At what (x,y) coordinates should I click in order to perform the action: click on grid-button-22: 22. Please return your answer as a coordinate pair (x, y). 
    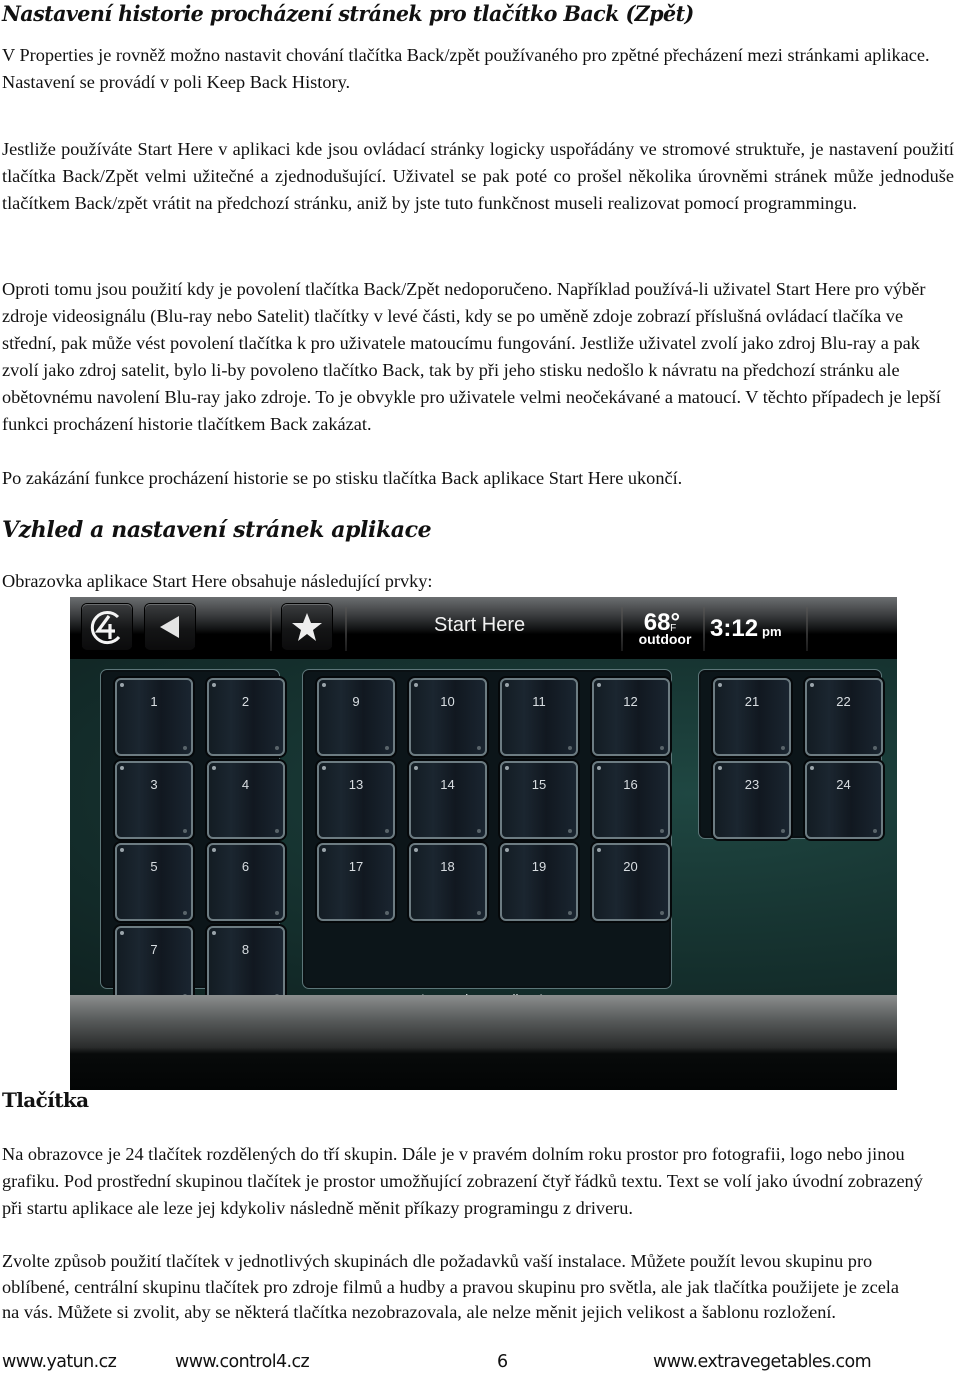
    Looking at the image, I should click on (843, 717).